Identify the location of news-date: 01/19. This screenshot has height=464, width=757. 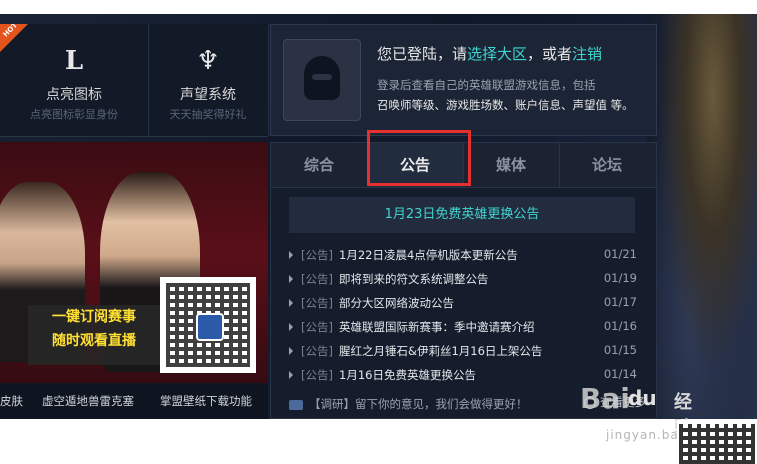
(620, 278).